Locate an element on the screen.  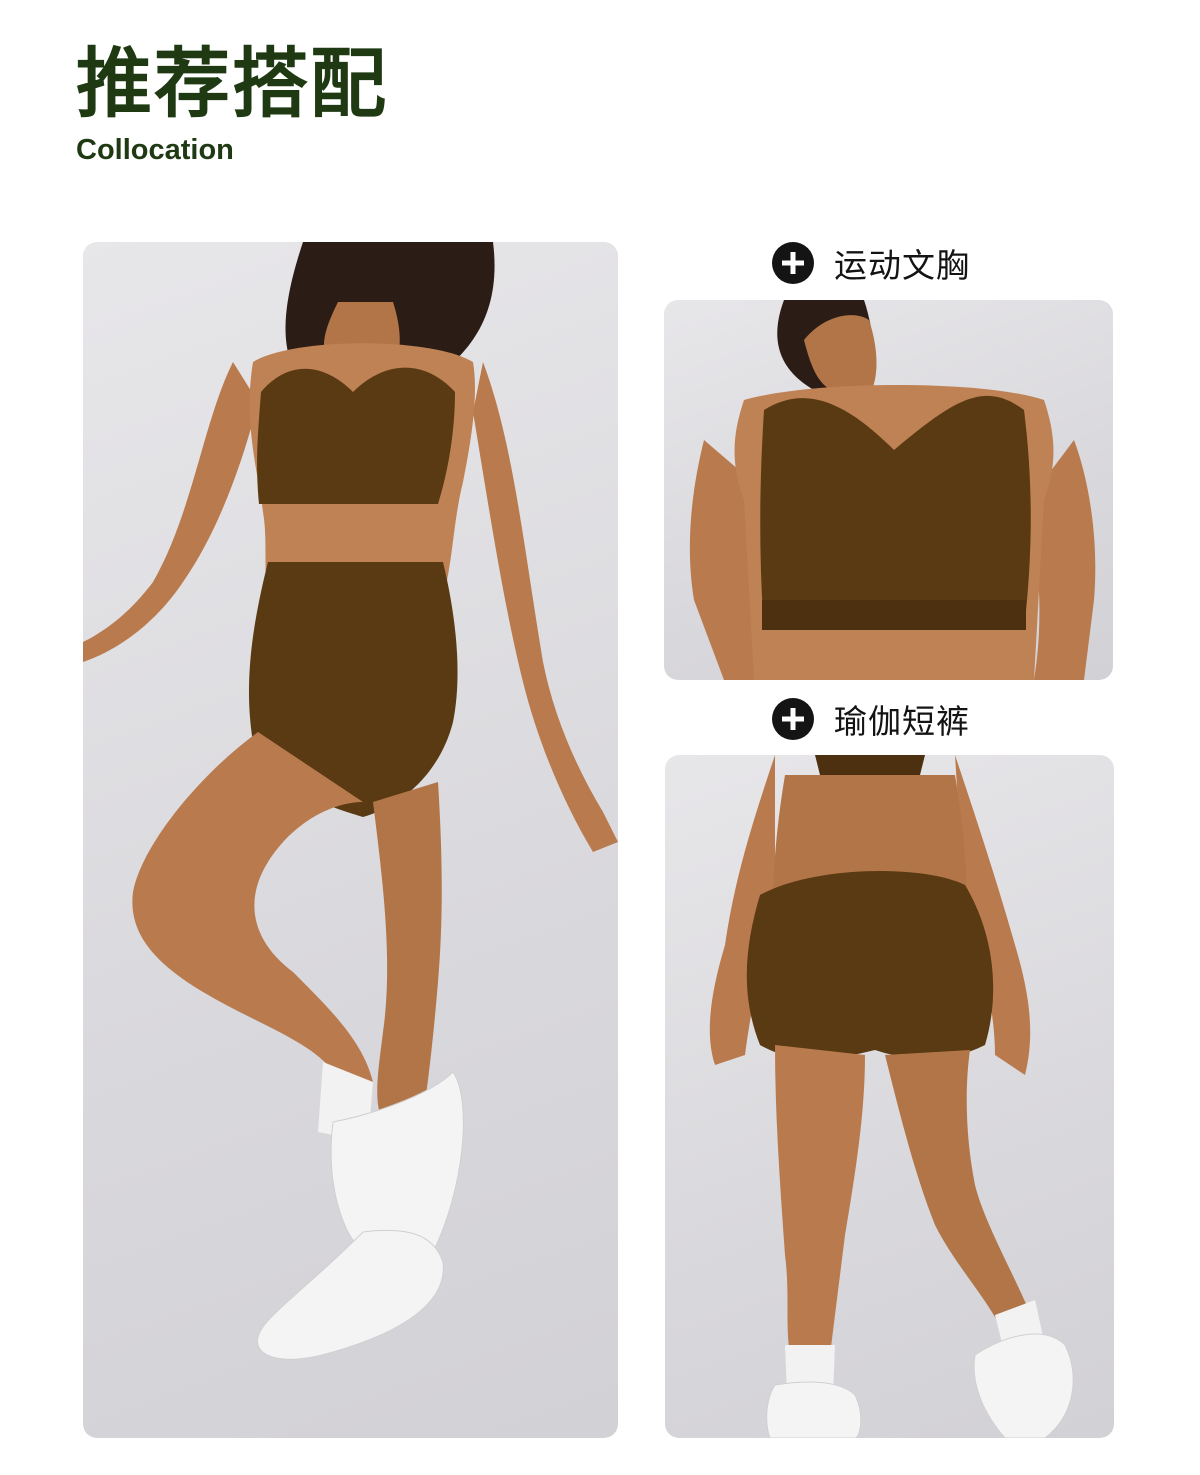
sports-bra-photo is located at coordinates (888, 490).